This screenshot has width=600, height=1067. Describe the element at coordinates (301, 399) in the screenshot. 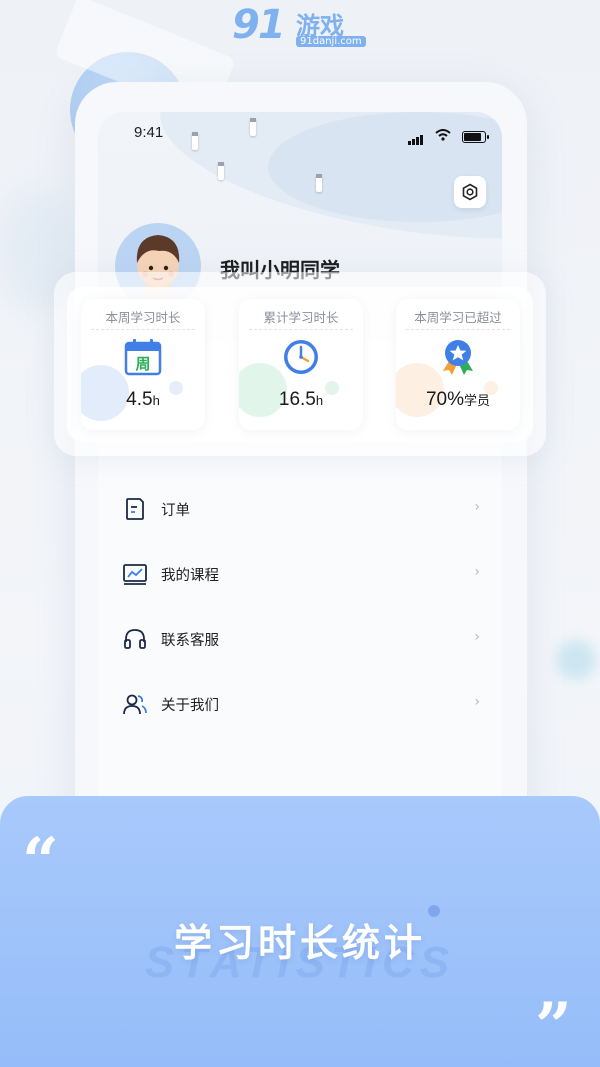

I see `stat-value: 16.5h` at that location.